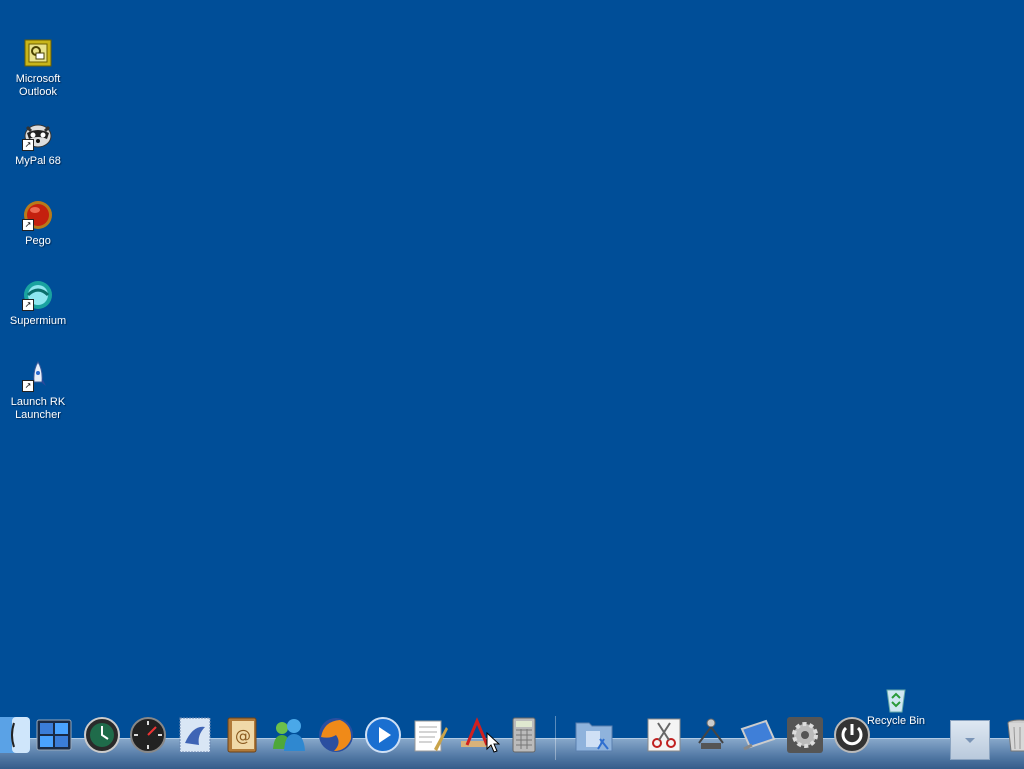 The image size is (1024, 769). I want to click on outlook-icon, so click(38, 53).